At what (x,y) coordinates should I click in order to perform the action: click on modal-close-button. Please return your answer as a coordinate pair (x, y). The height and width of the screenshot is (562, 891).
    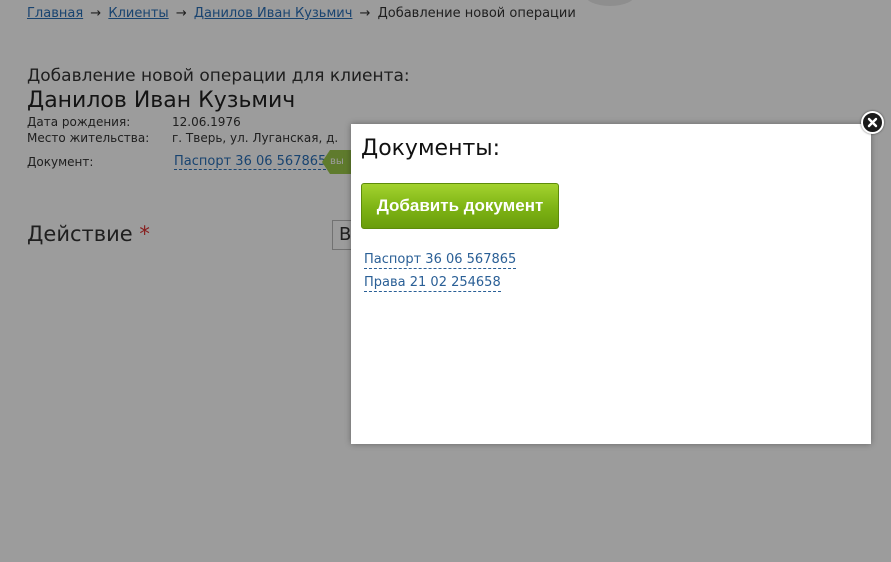
    Looking at the image, I should click on (872, 122).